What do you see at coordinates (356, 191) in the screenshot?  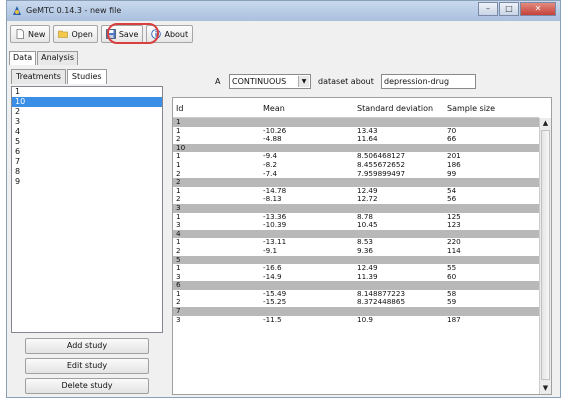 I see `table-row: 1 -14.78 12.49 54` at bounding box center [356, 191].